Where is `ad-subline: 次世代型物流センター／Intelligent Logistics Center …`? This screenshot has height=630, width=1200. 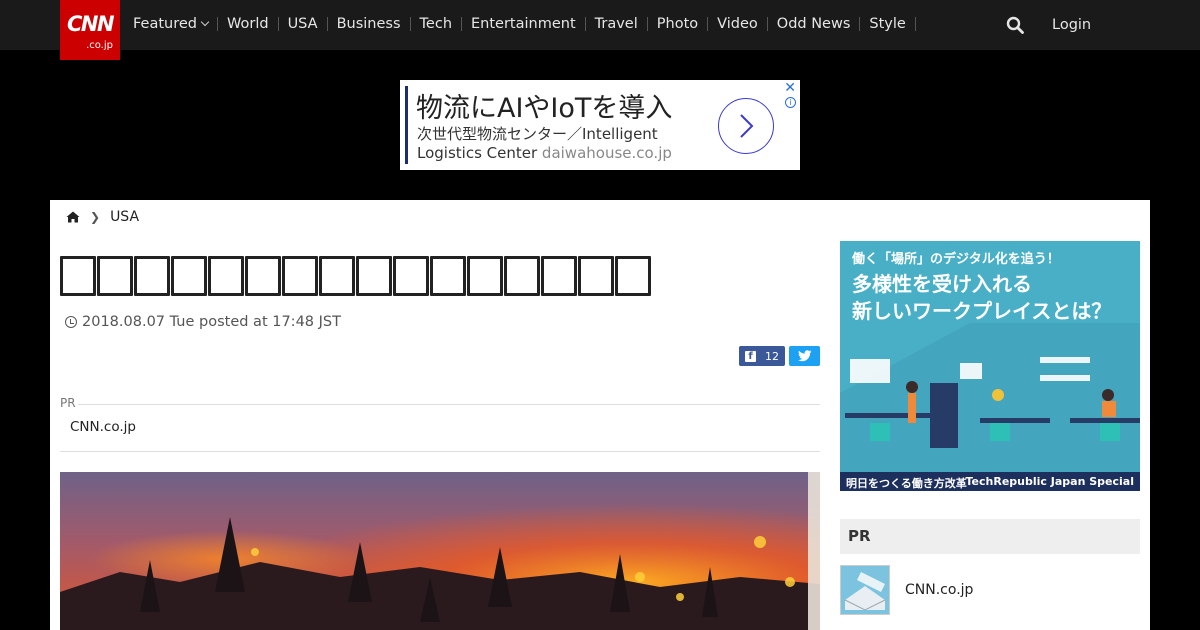 ad-subline: 次世代型物流センター／Intelligent Logistics Center … is located at coordinates (562, 144).